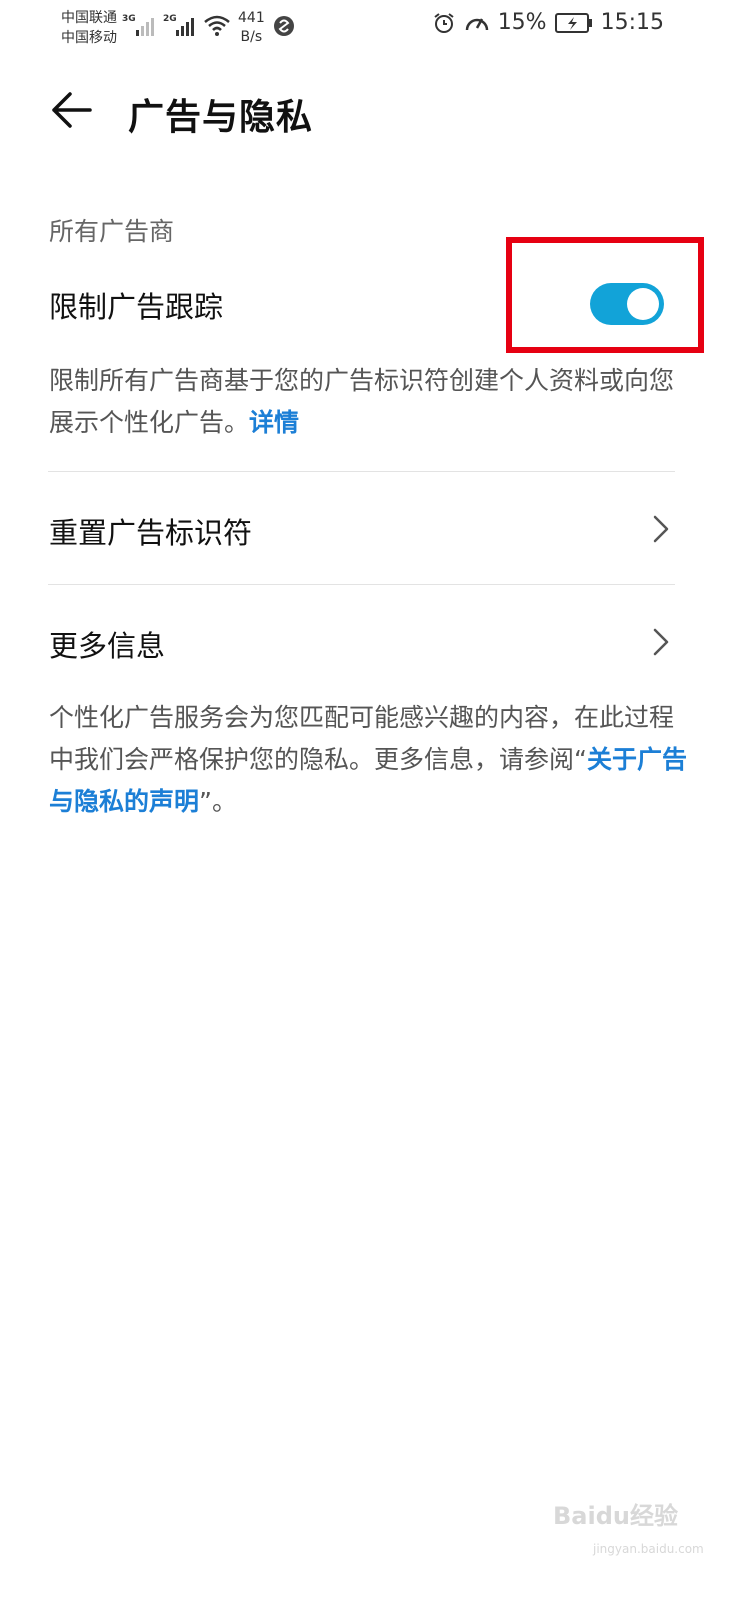 Image resolution: width=738 pixels, height=1600 pixels. I want to click on alarm-icon, so click(444, 22).